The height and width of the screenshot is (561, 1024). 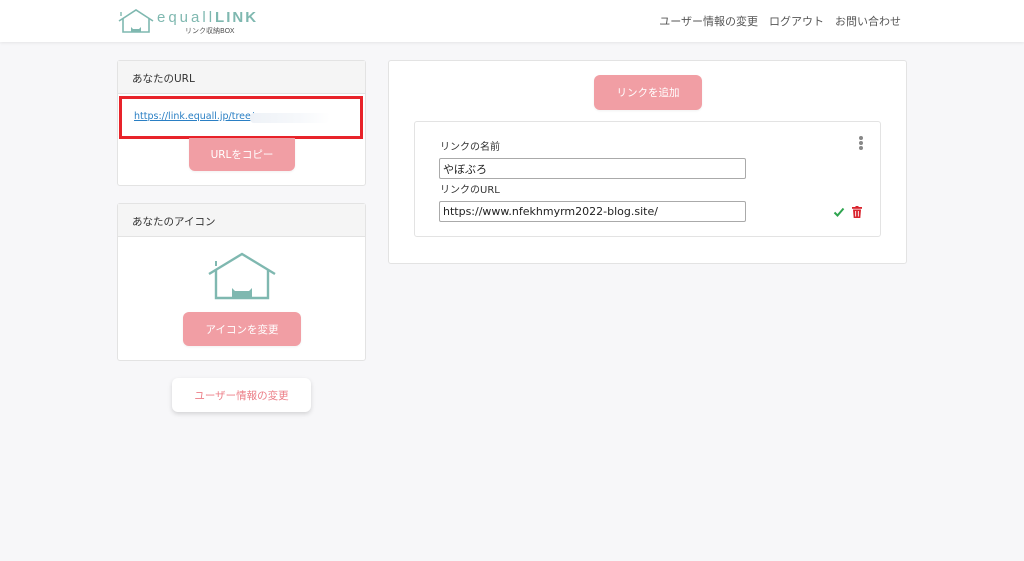 What do you see at coordinates (186, 17) in the screenshot?
I see `logo-text-main: equall` at bounding box center [186, 17].